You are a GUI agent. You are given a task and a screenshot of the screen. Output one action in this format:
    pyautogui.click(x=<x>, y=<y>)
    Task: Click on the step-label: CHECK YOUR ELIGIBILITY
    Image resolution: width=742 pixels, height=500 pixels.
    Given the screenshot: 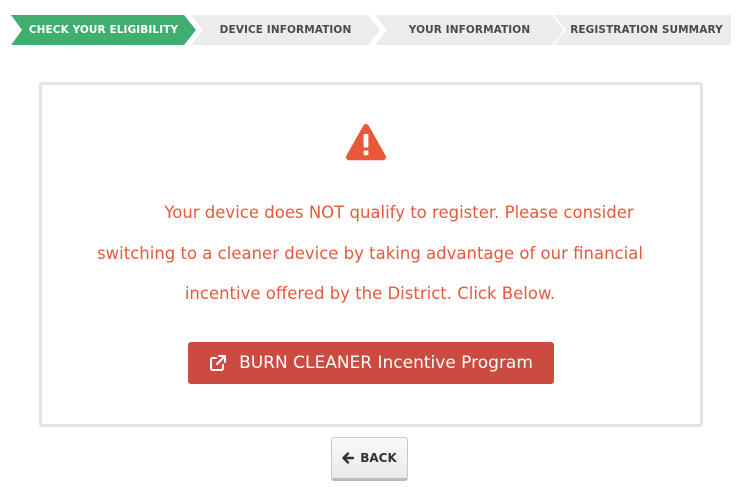 What is the action you would take?
    pyautogui.click(x=103, y=30)
    